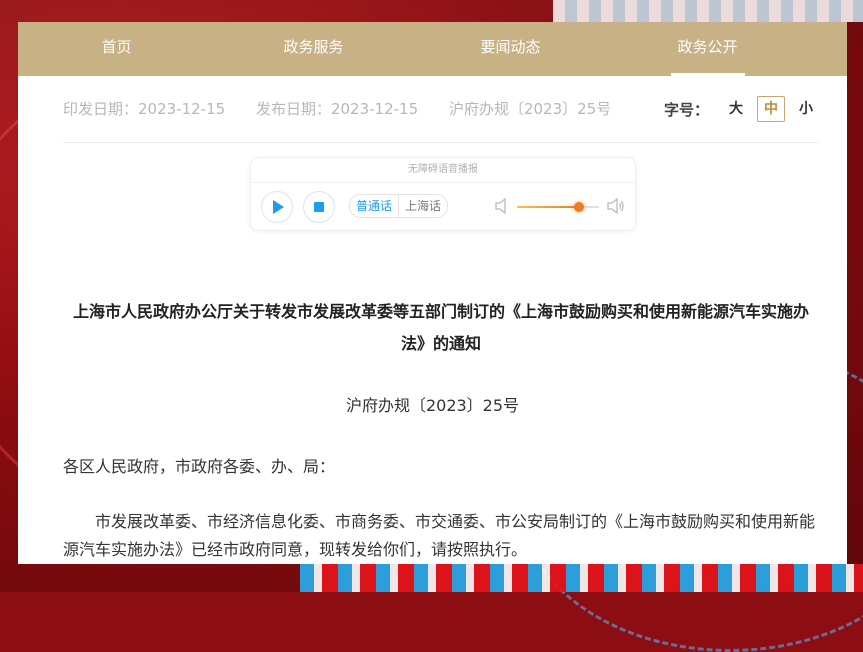  Describe the element at coordinates (686, 109) in the screenshot. I see `font-size-label: 字号：` at that location.